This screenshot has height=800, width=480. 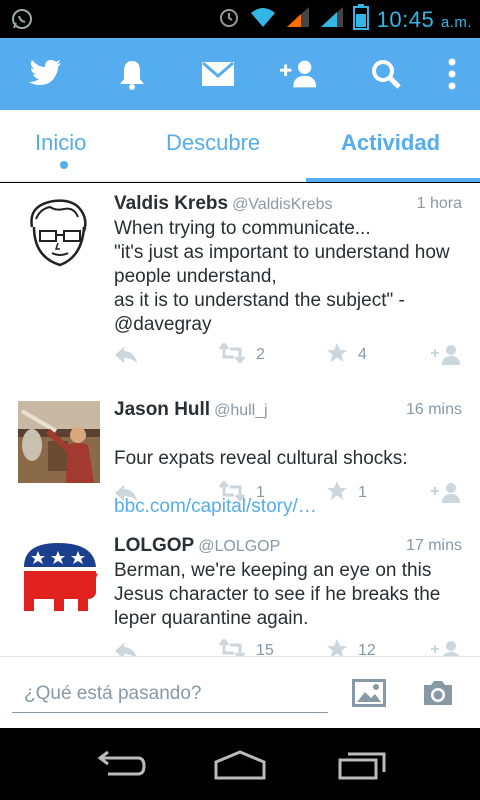 I want to click on recent-apps-icon, so click(x=362, y=765).